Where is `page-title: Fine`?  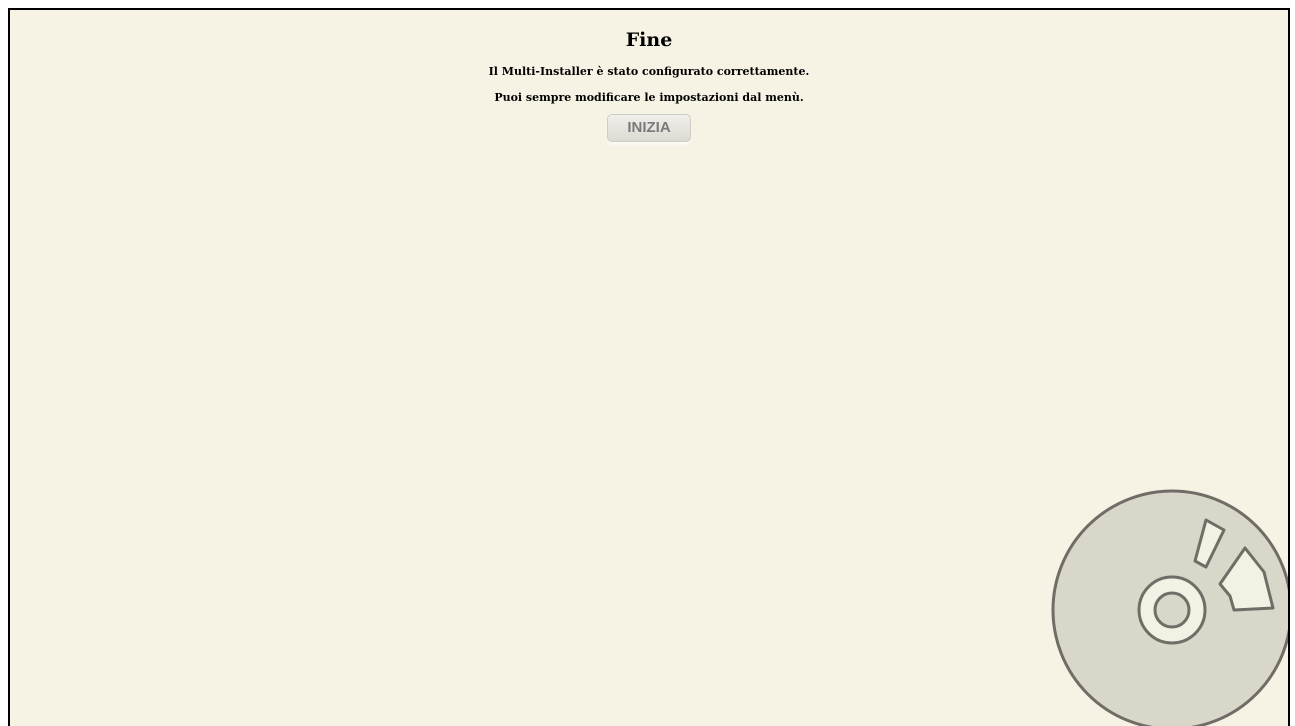 page-title: Fine is located at coordinates (649, 40).